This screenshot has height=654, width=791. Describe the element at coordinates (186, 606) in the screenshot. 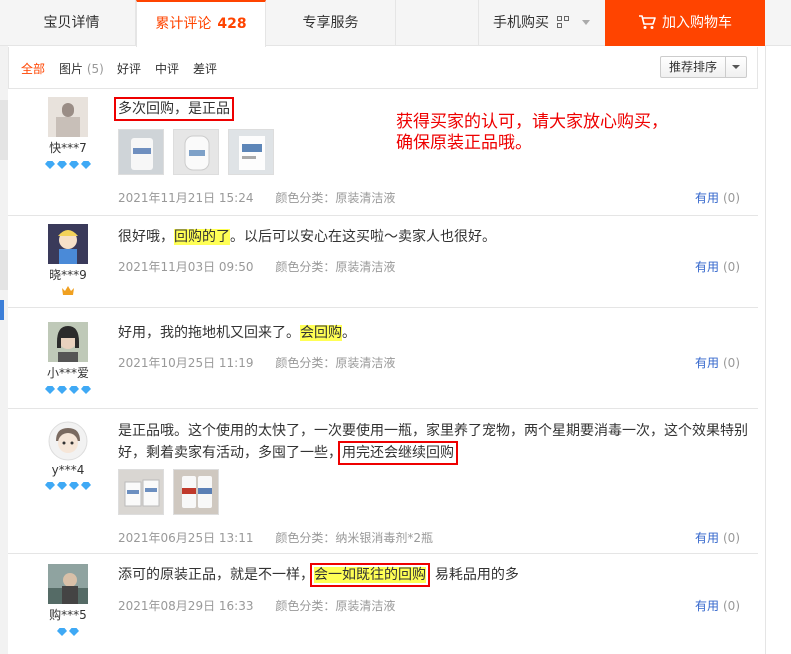

I see `review-date: 2021年08月29日 16:33` at that location.